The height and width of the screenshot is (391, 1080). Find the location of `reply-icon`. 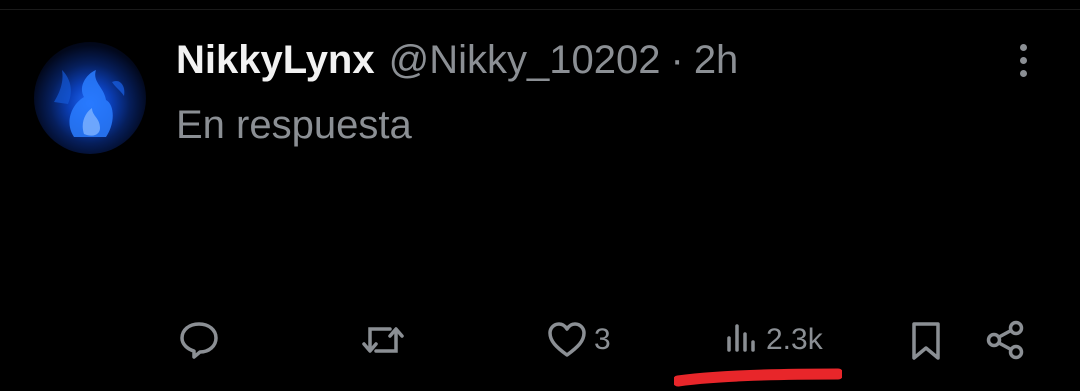

reply-icon is located at coordinates (199, 340).